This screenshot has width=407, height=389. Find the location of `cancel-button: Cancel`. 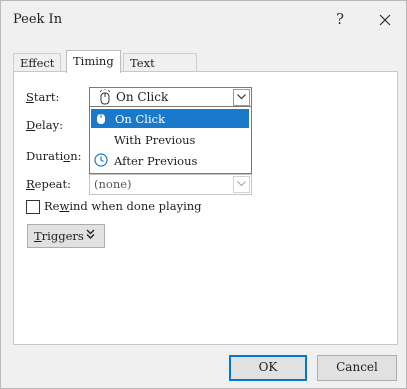

cancel-button: Cancel is located at coordinates (357, 368).